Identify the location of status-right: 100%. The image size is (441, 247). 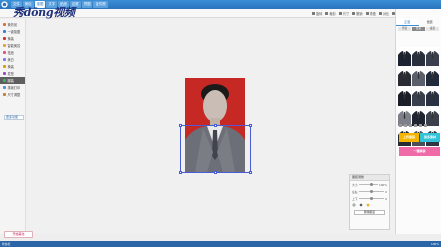
(435, 244).